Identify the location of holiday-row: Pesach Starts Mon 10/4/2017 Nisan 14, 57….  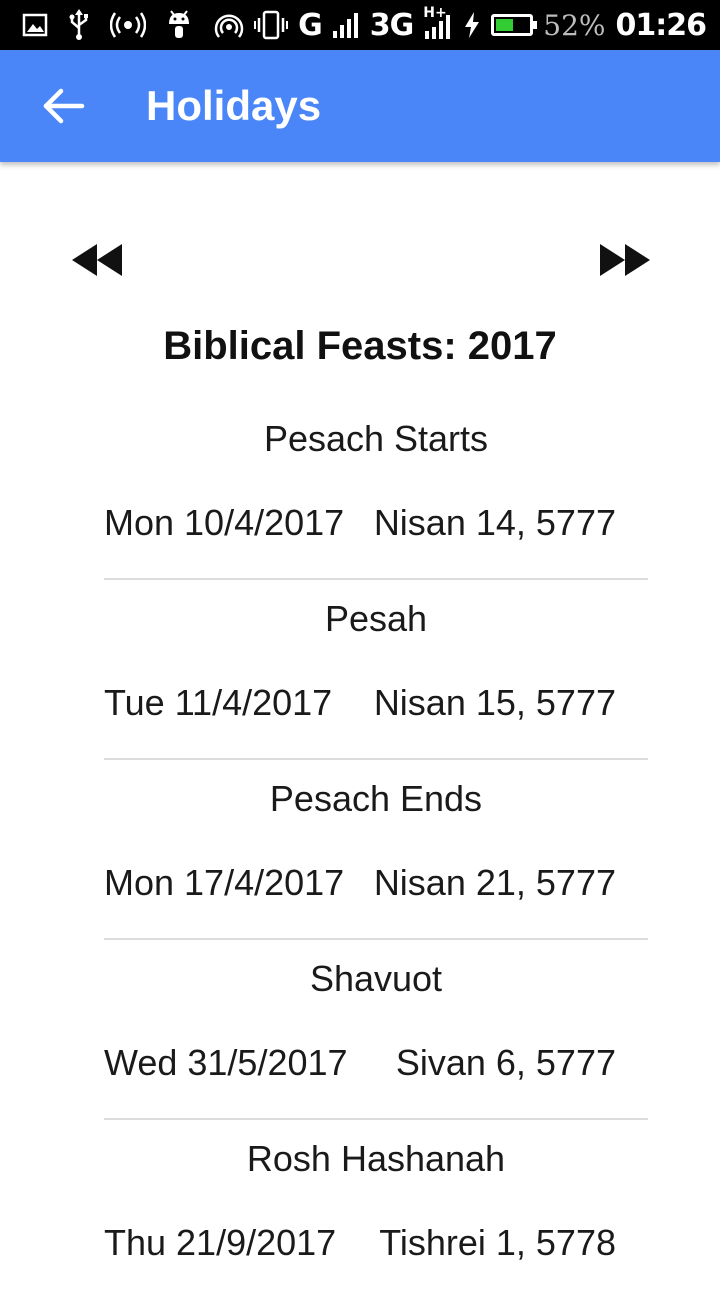
(376, 490).